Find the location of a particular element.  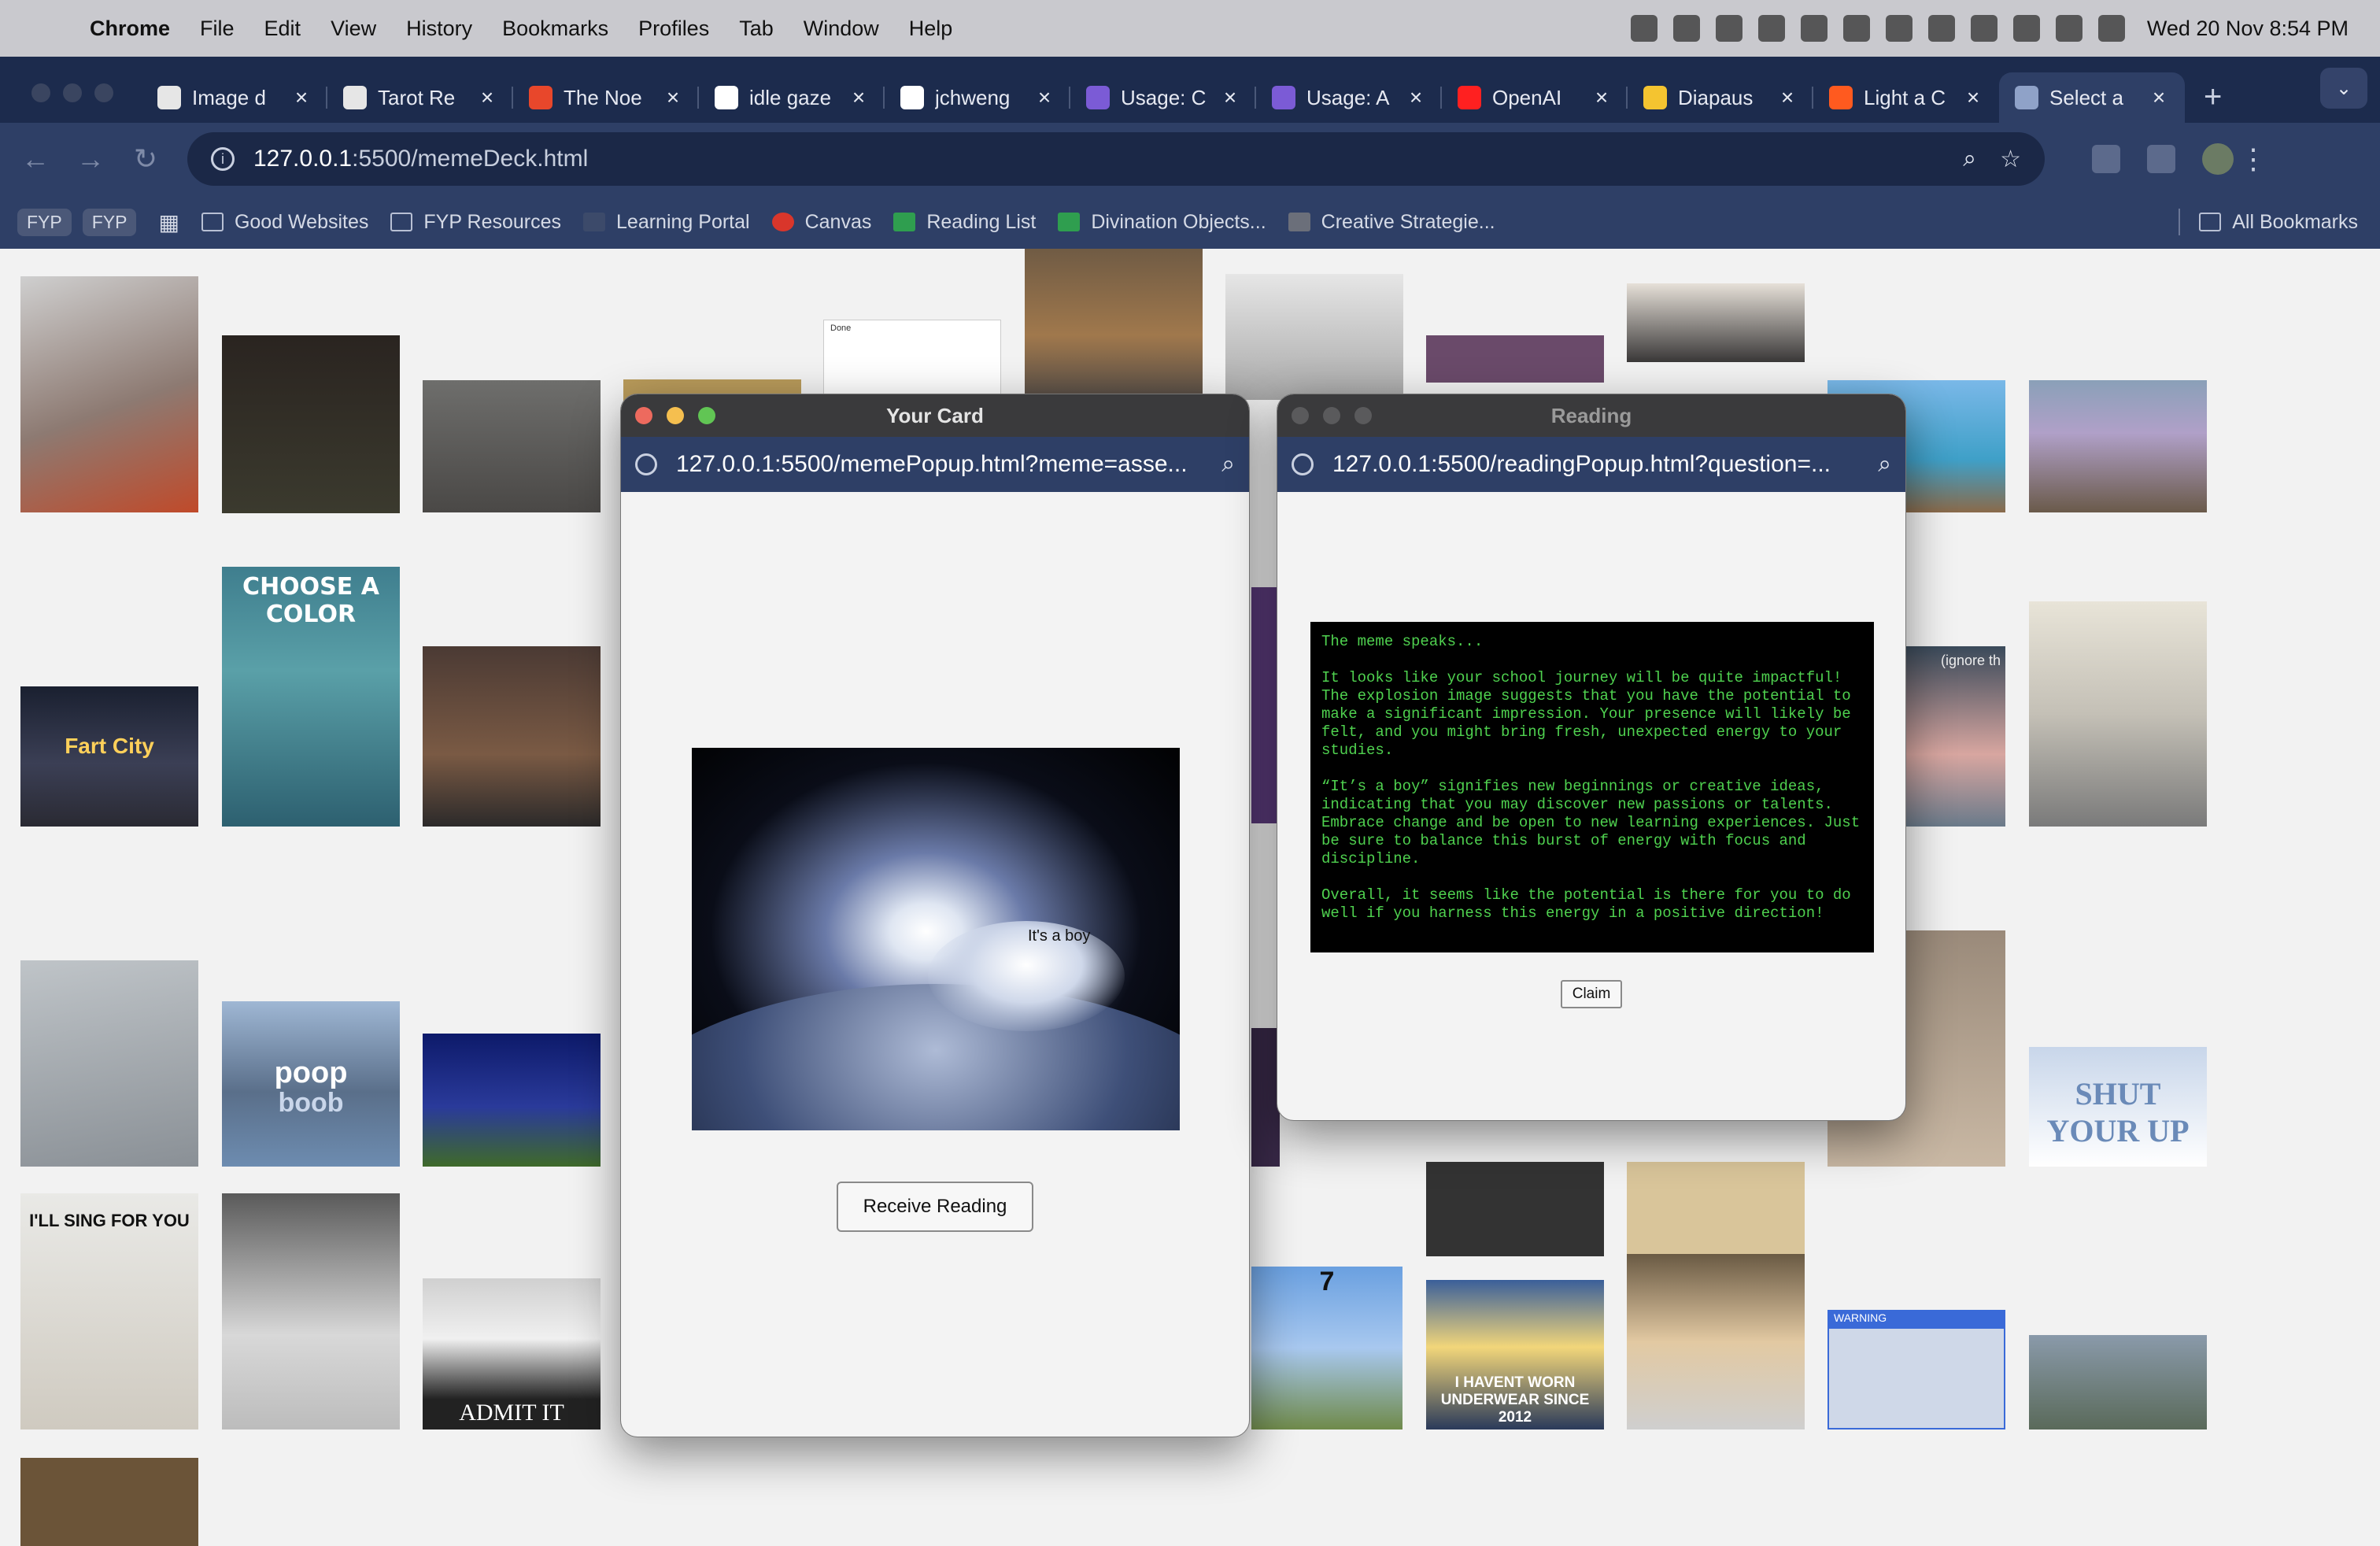

reload-icon: ↻ is located at coordinates (145, 159).